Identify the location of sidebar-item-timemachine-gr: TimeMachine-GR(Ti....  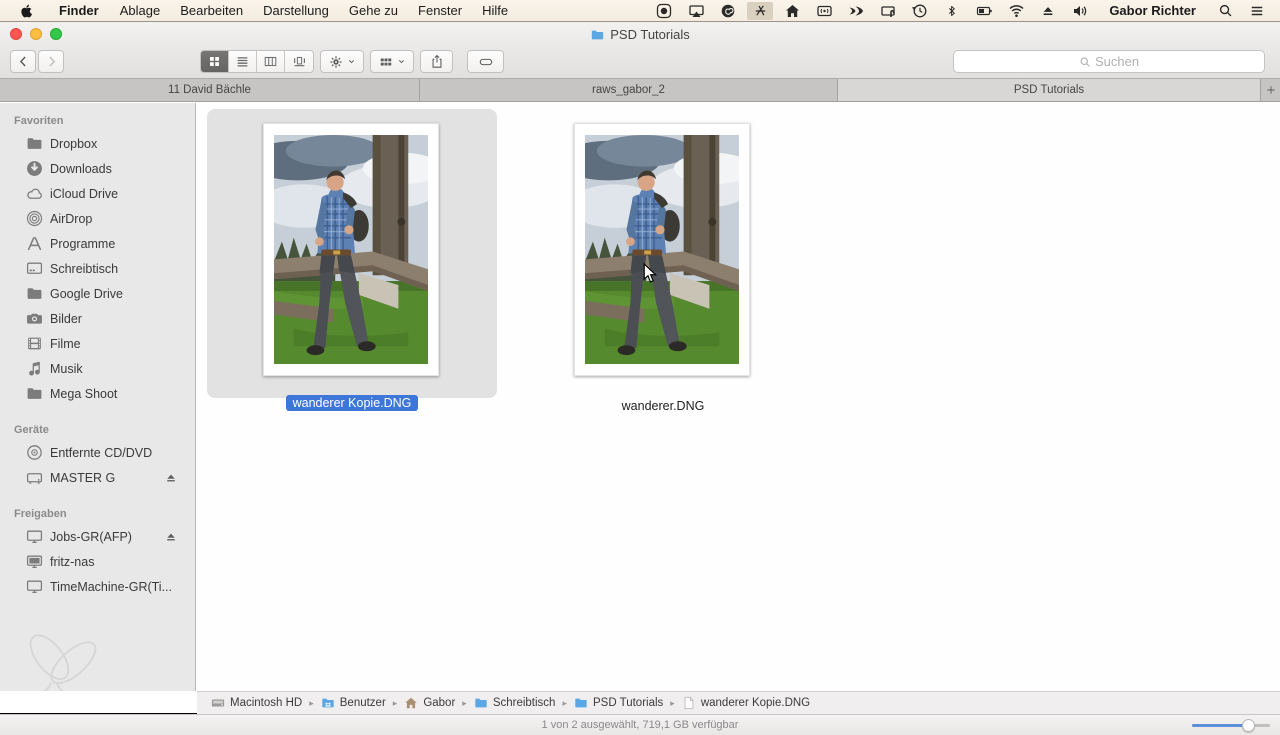
(97, 586).